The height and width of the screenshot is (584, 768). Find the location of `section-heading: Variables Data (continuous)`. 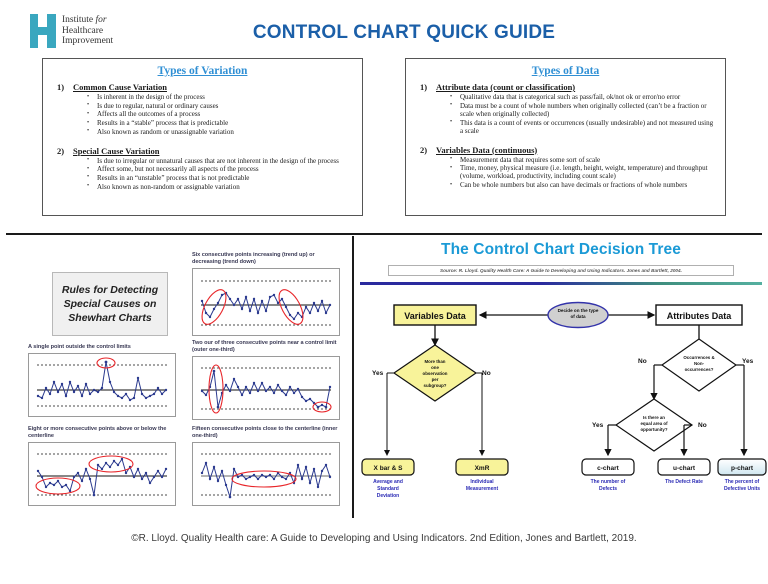

section-heading: Variables Data (continuous) is located at coordinates (487, 149).